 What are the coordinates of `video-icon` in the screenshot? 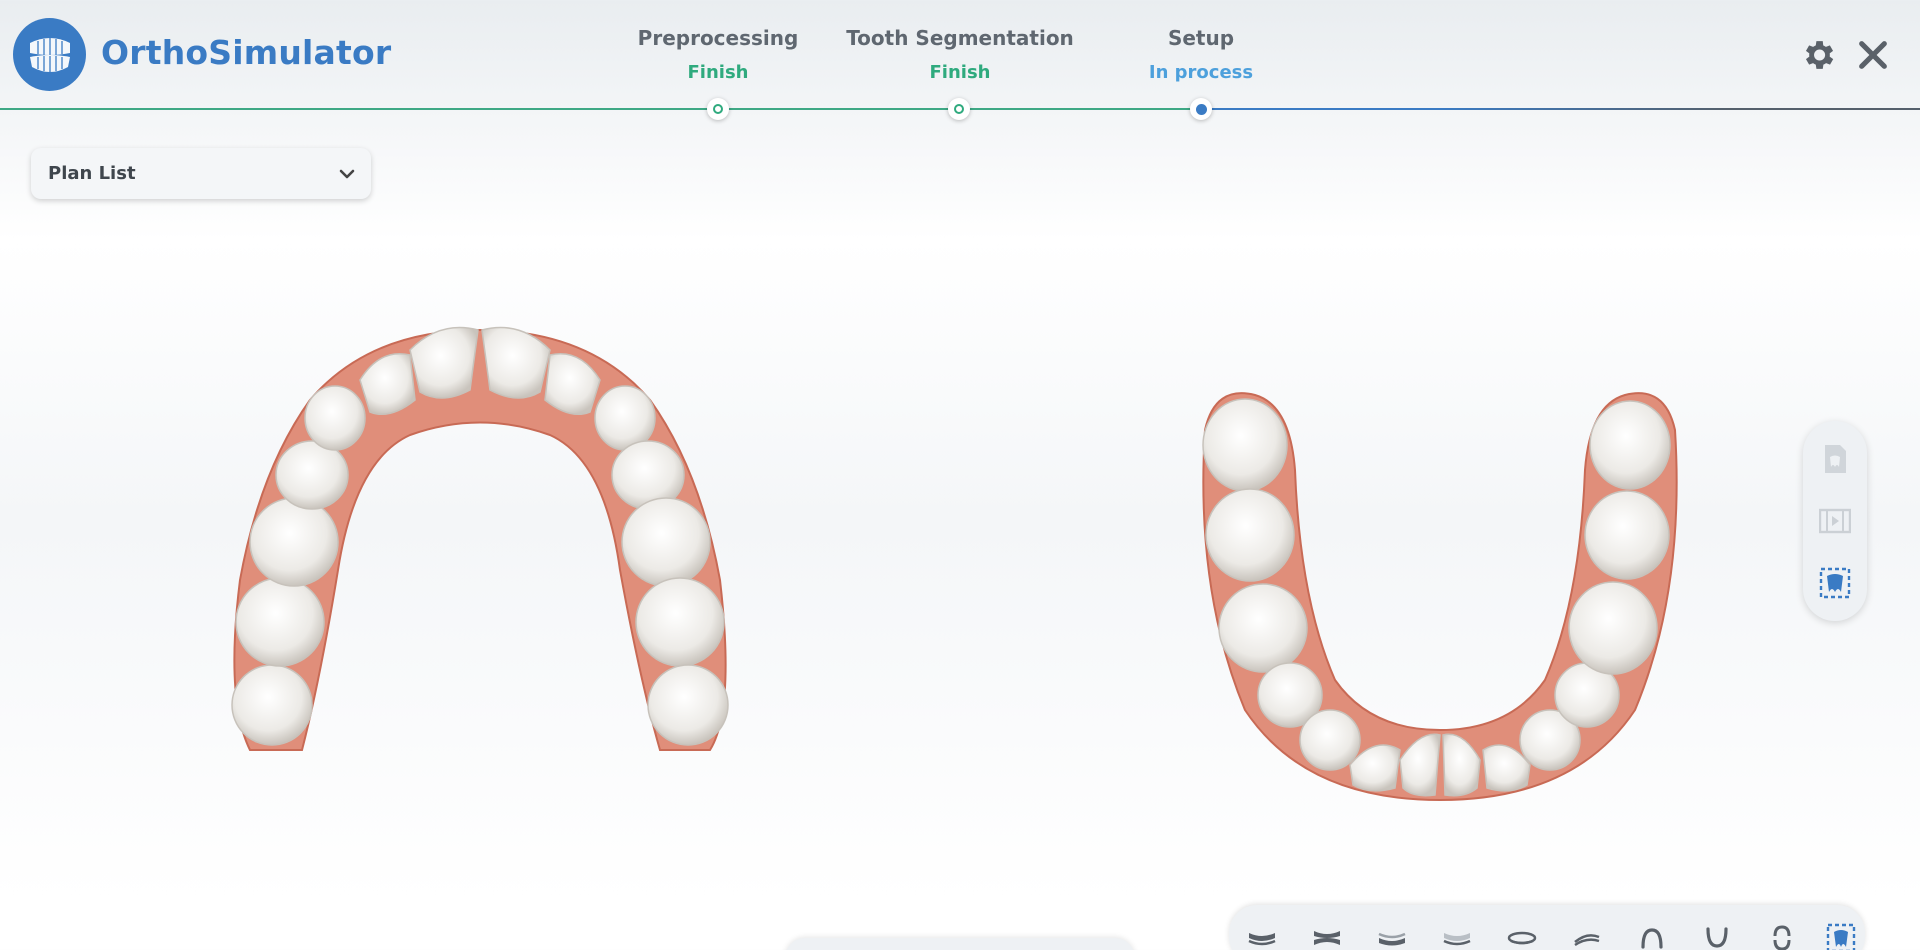 It's located at (1835, 521).